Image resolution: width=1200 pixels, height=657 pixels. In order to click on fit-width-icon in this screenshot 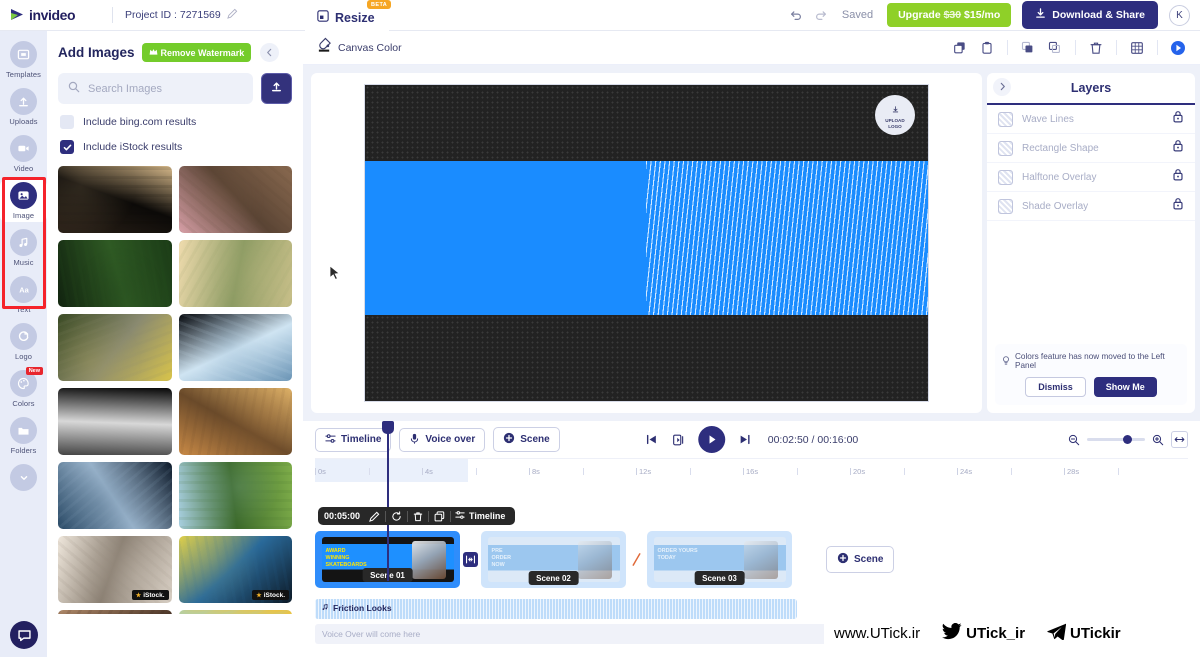, I will do `click(1179, 439)`.